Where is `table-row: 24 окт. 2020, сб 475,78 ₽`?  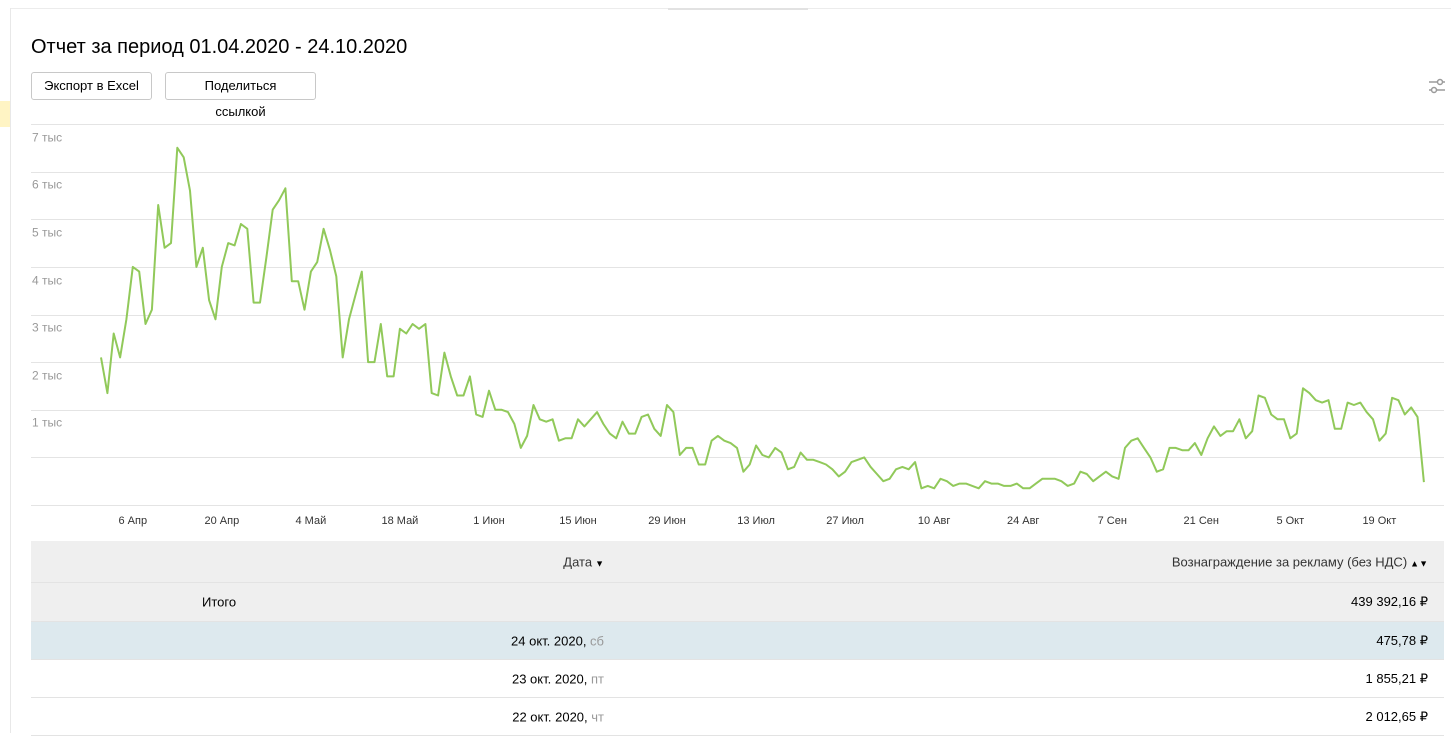
table-row: 24 окт. 2020, сб 475,78 ₽ is located at coordinates (737, 641).